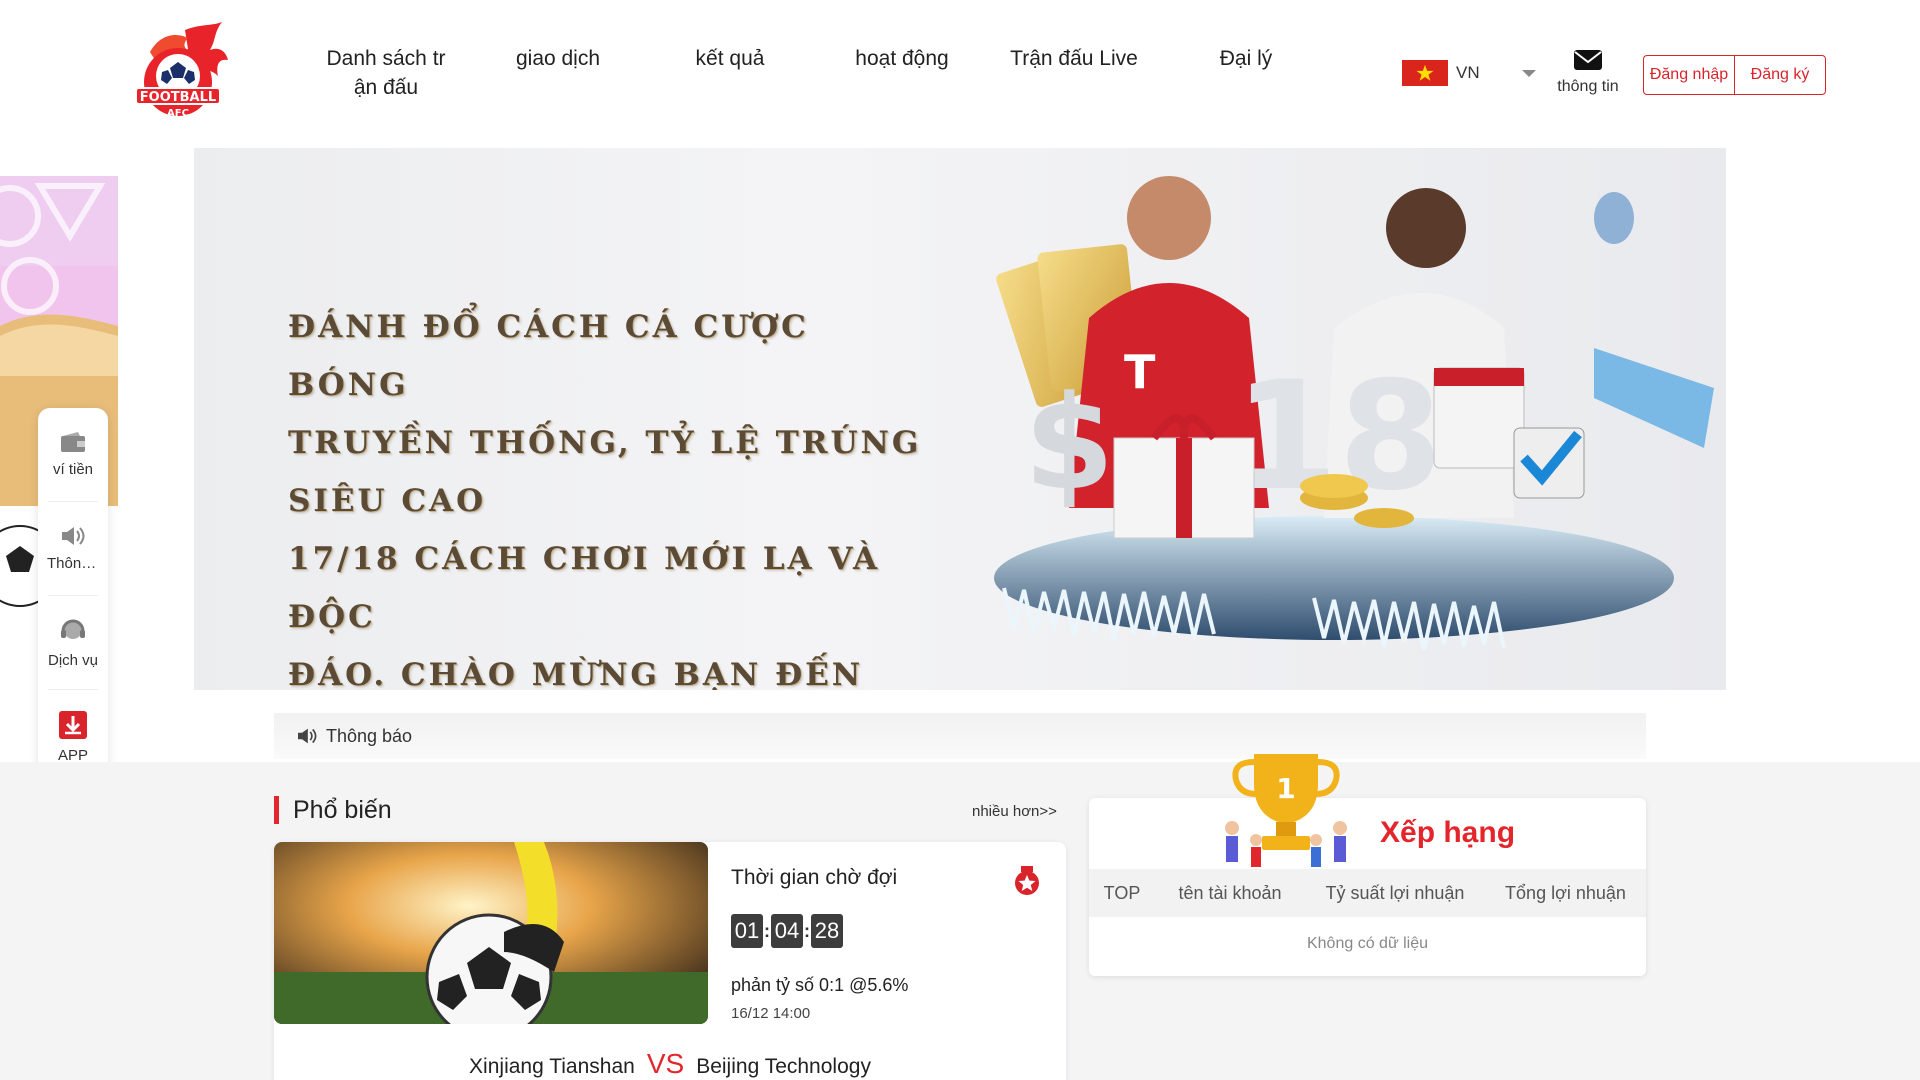 This screenshot has height=1080, width=1920. I want to click on nav-activities: hoạt động, so click(902, 73).